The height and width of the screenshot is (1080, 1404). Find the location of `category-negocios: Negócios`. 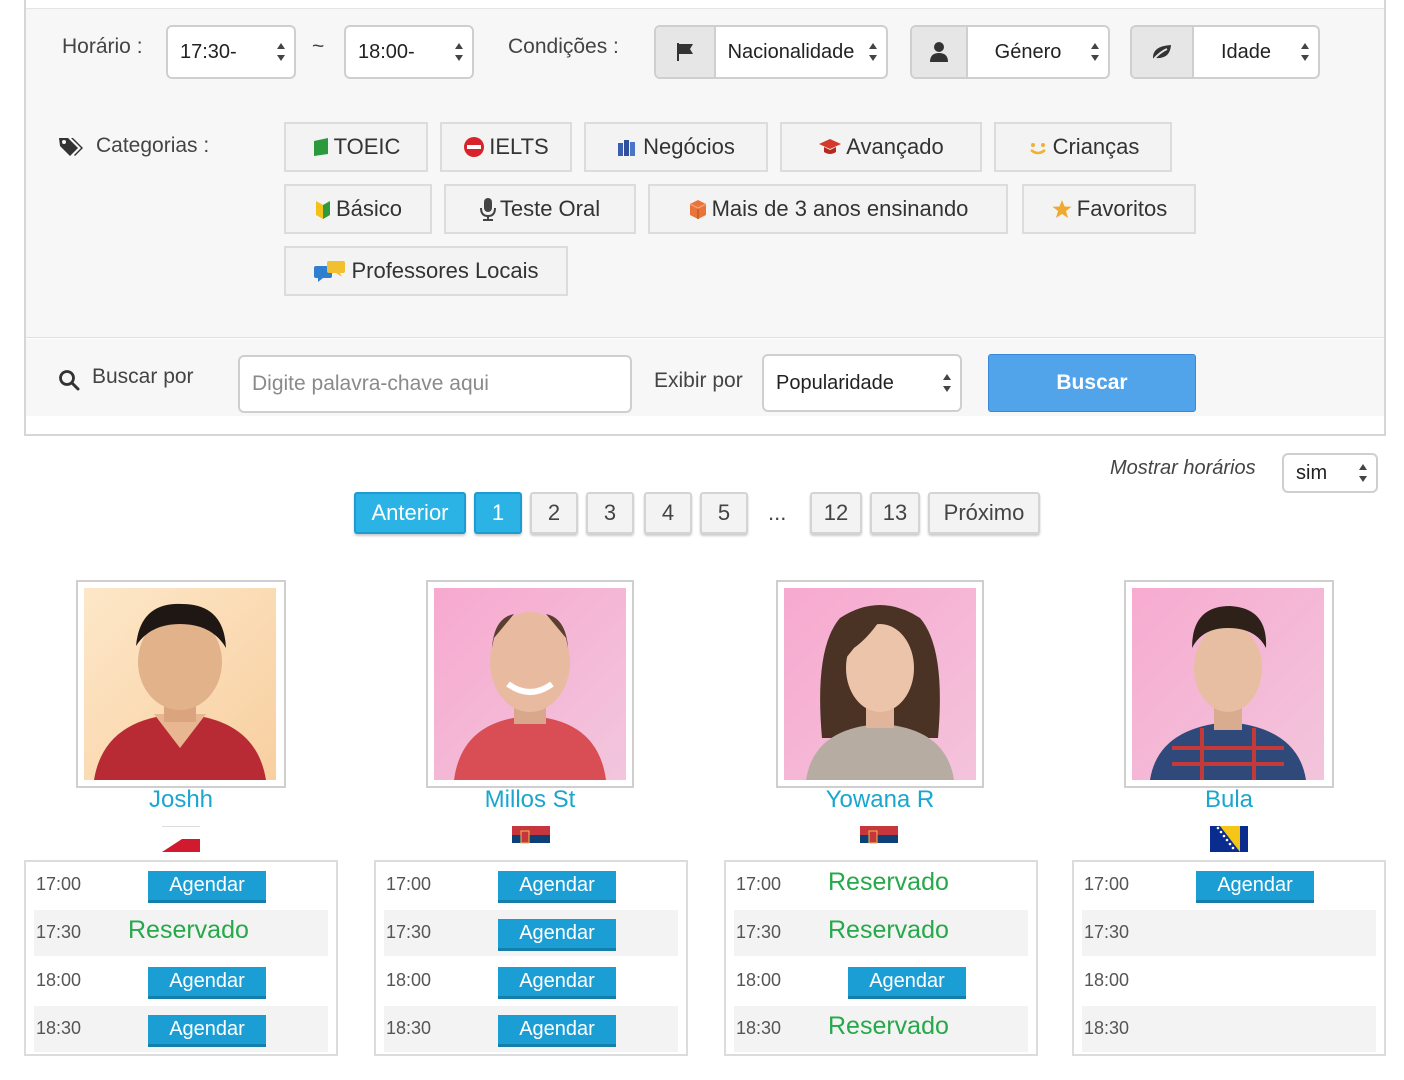

category-negocios: Negócios is located at coordinates (676, 147).